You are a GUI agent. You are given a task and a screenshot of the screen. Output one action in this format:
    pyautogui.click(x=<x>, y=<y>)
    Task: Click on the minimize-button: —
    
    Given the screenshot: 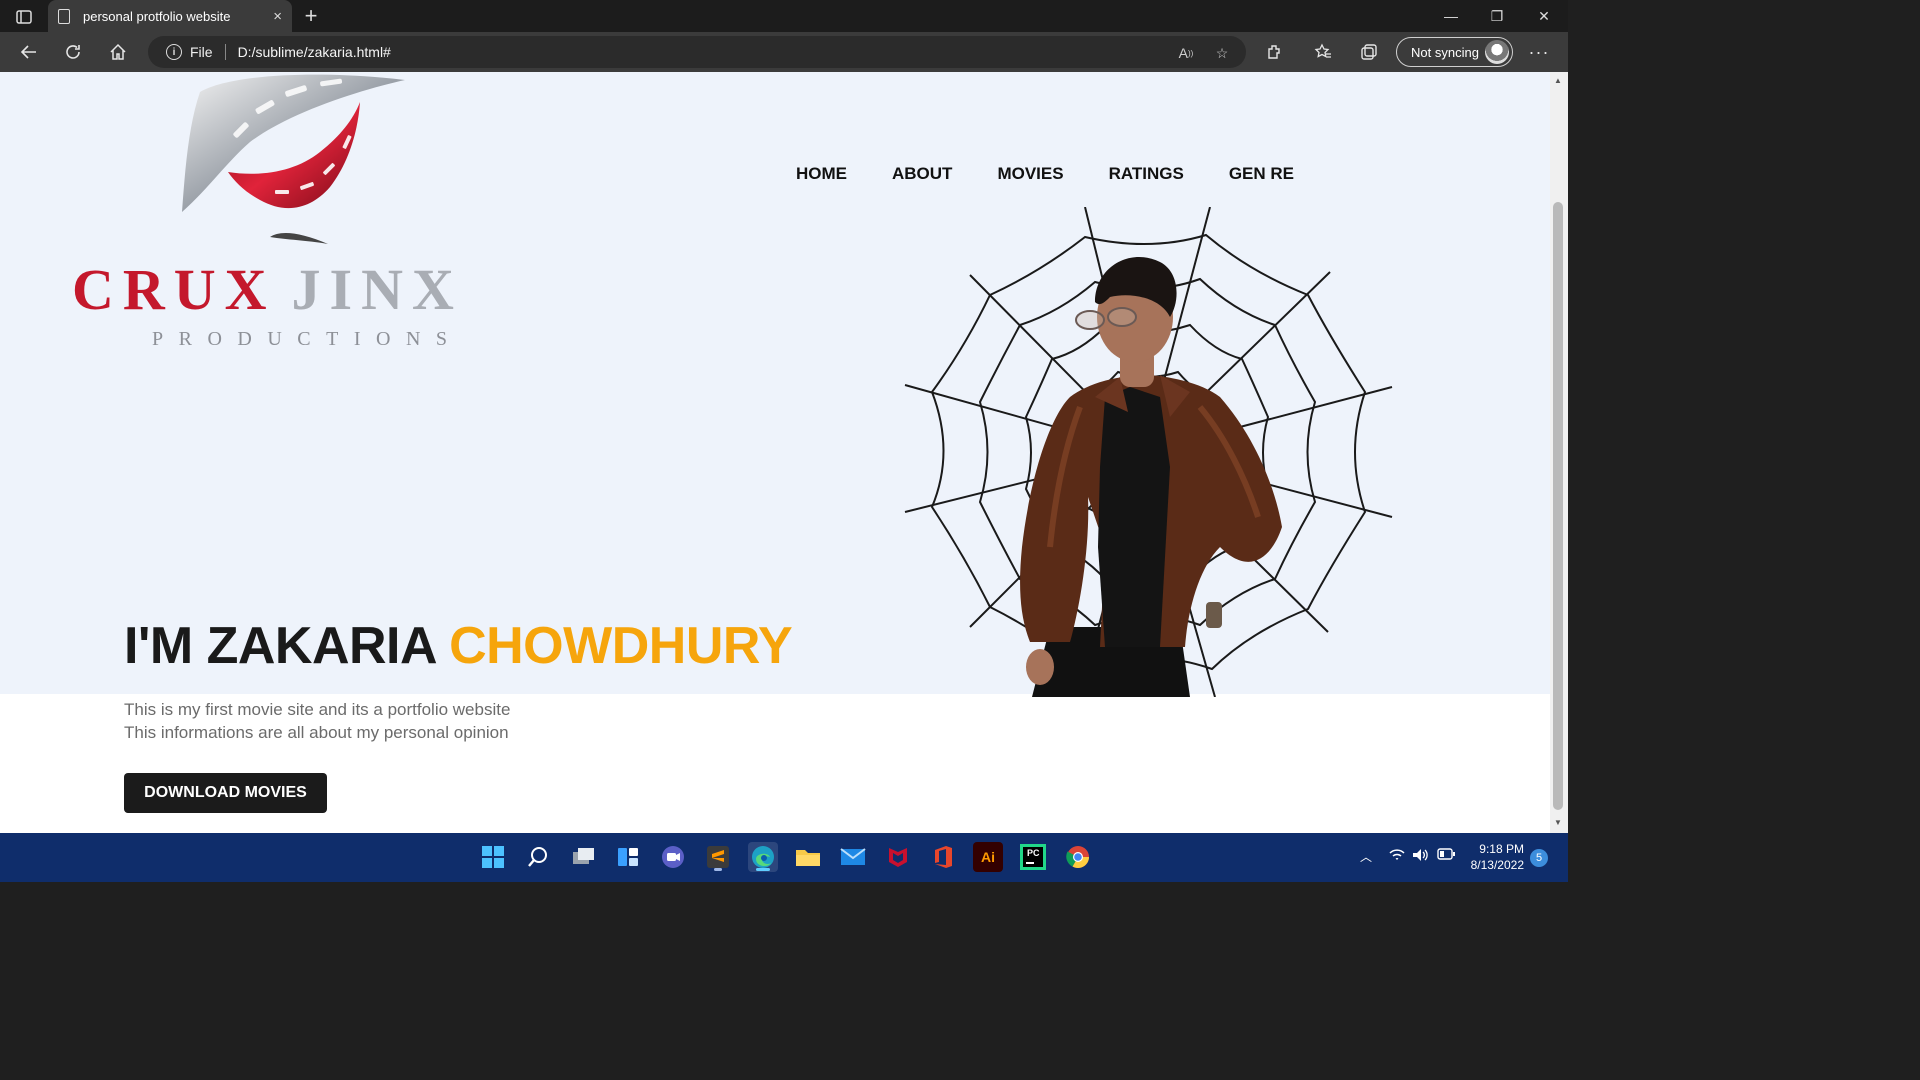 What is the action you would take?
    pyautogui.click(x=1451, y=16)
    